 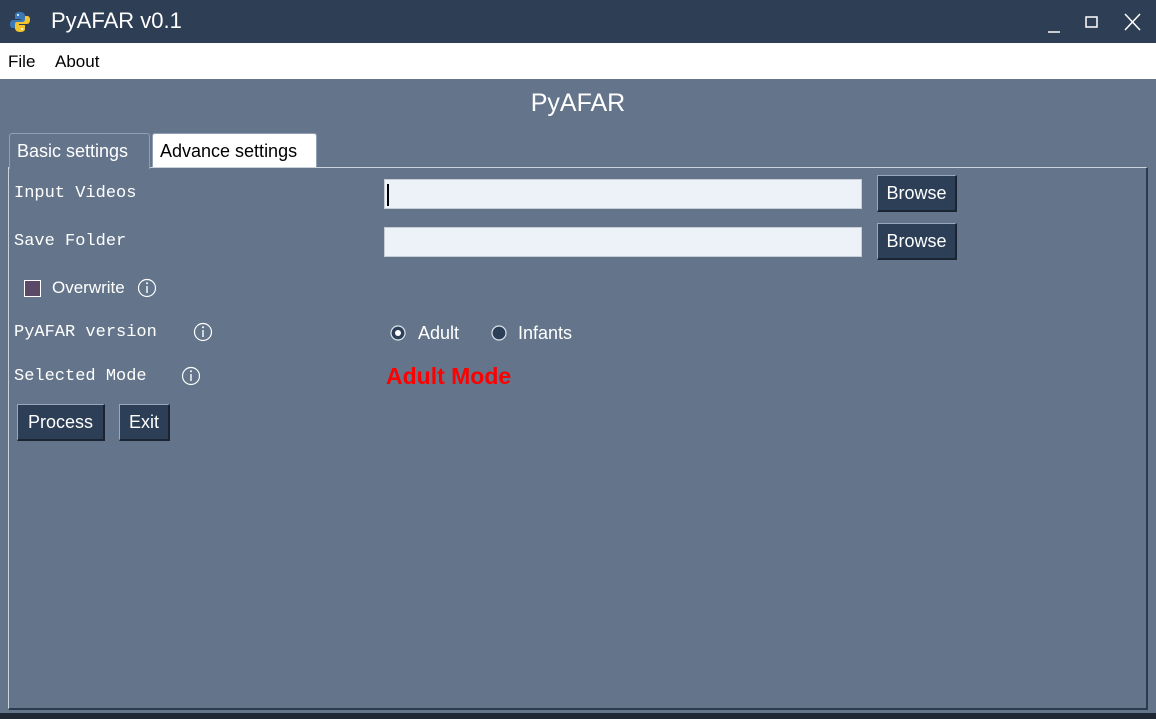 What do you see at coordinates (144, 422) in the screenshot?
I see `exit-button: Exit` at bounding box center [144, 422].